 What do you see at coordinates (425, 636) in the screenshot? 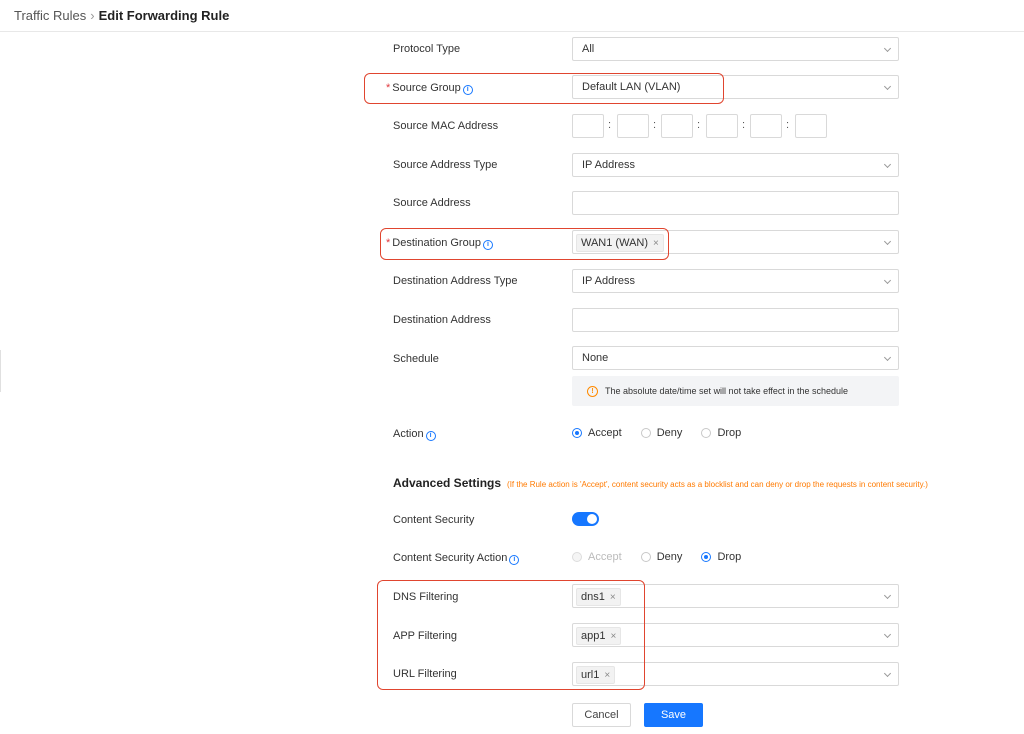
I see `app-filtering-label: APP Filtering` at bounding box center [425, 636].